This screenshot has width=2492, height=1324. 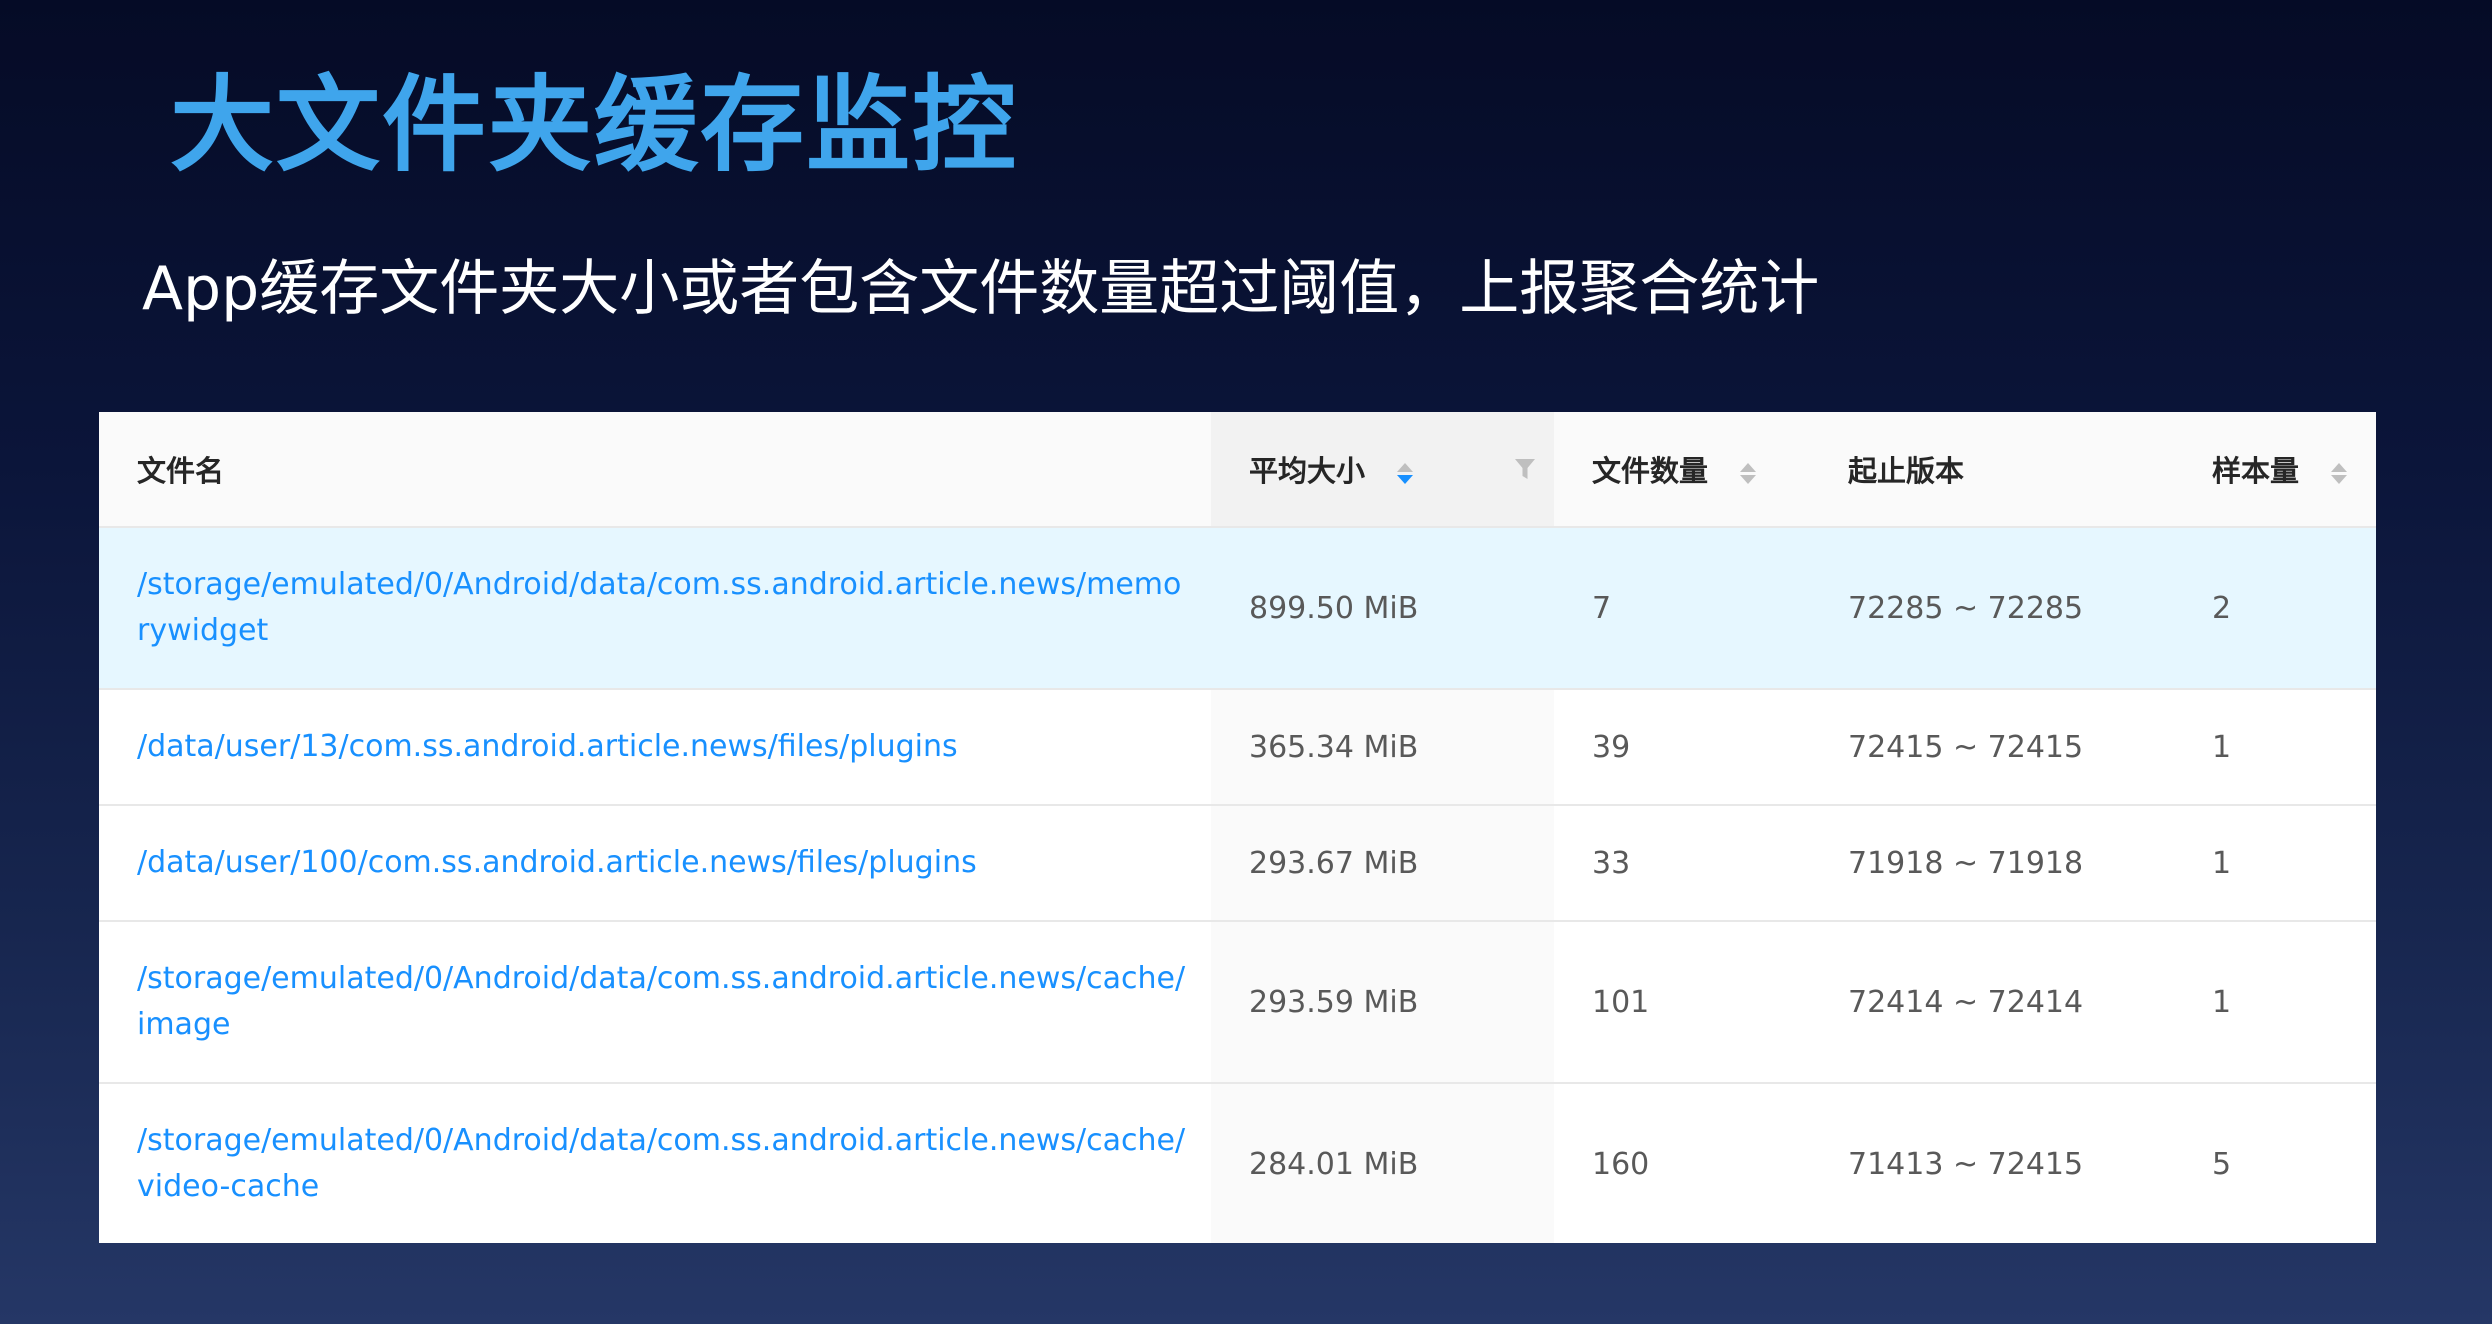 I want to click on column-header-sample-count: 样本量, so click(x=2275, y=470).